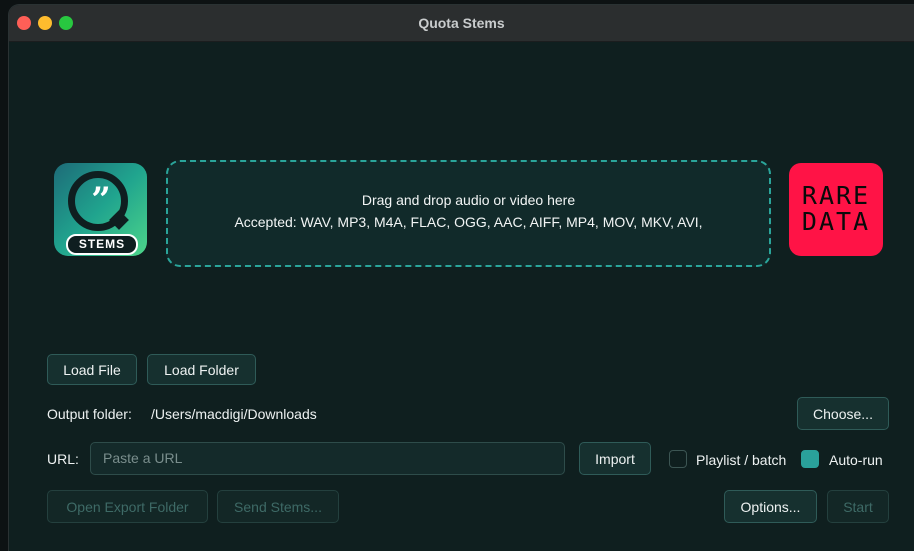 This screenshot has height=551, width=914. Describe the element at coordinates (101, 200) in the screenshot. I see `quote-icon: ”` at that location.